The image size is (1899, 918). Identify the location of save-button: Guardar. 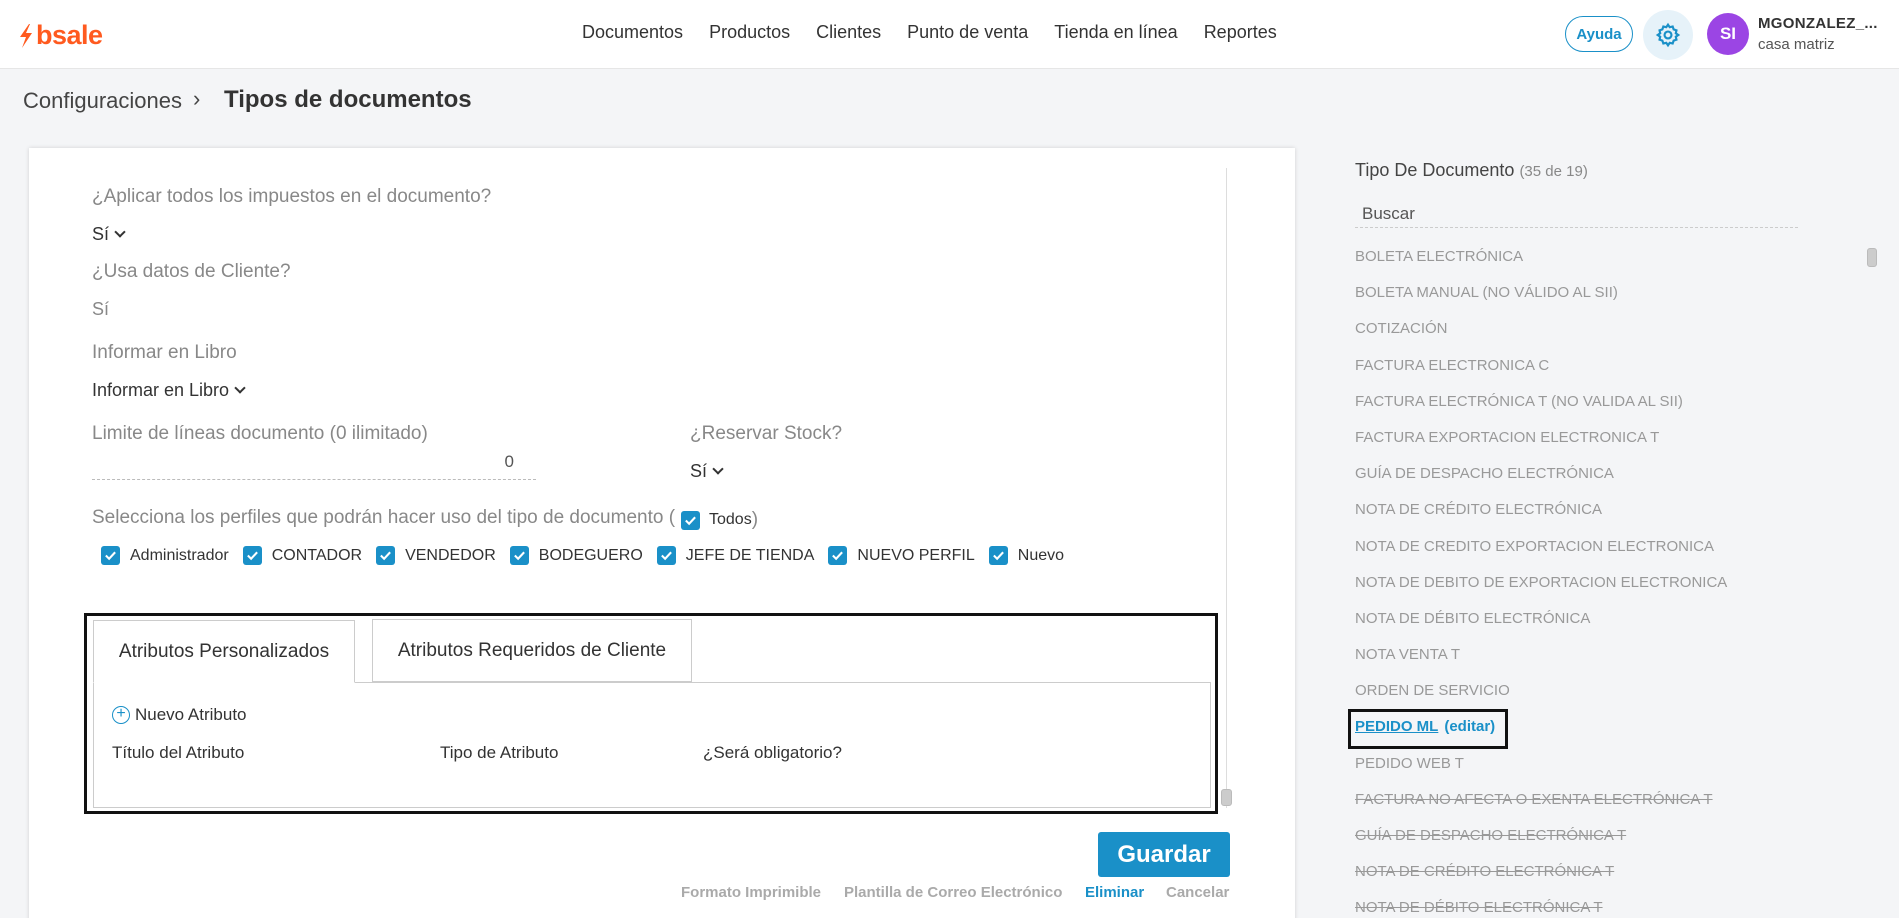
(1164, 854).